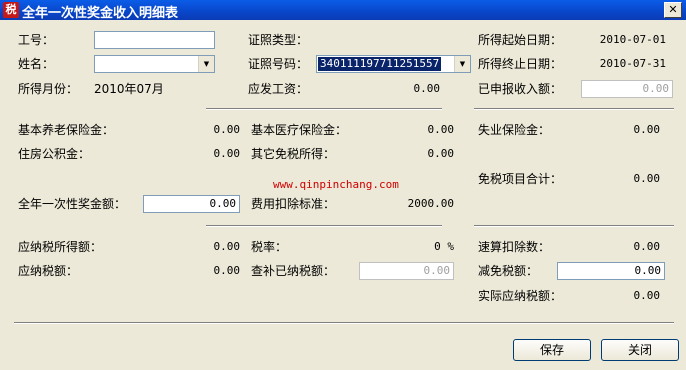 The width and height of the screenshot is (686, 370). I want to click on exempt-total-label: 免税项目合计：, so click(520, 179).